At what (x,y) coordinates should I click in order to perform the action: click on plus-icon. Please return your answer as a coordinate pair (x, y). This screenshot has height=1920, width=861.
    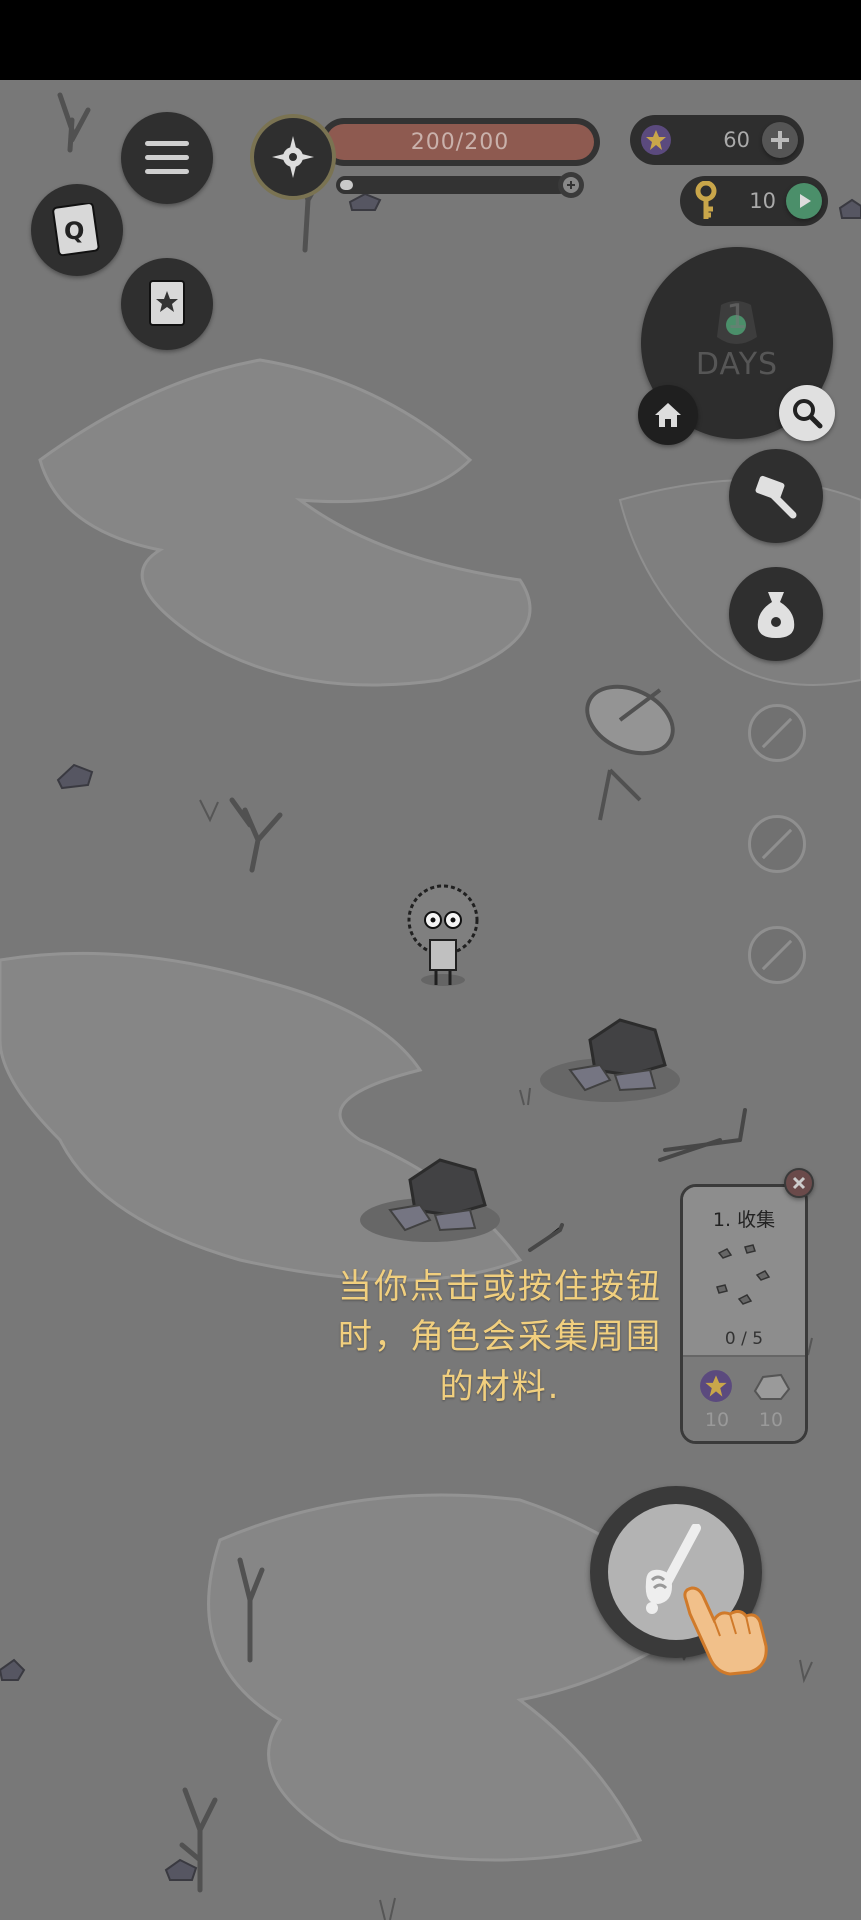
    Looking at the image, I should click on (780, 140).